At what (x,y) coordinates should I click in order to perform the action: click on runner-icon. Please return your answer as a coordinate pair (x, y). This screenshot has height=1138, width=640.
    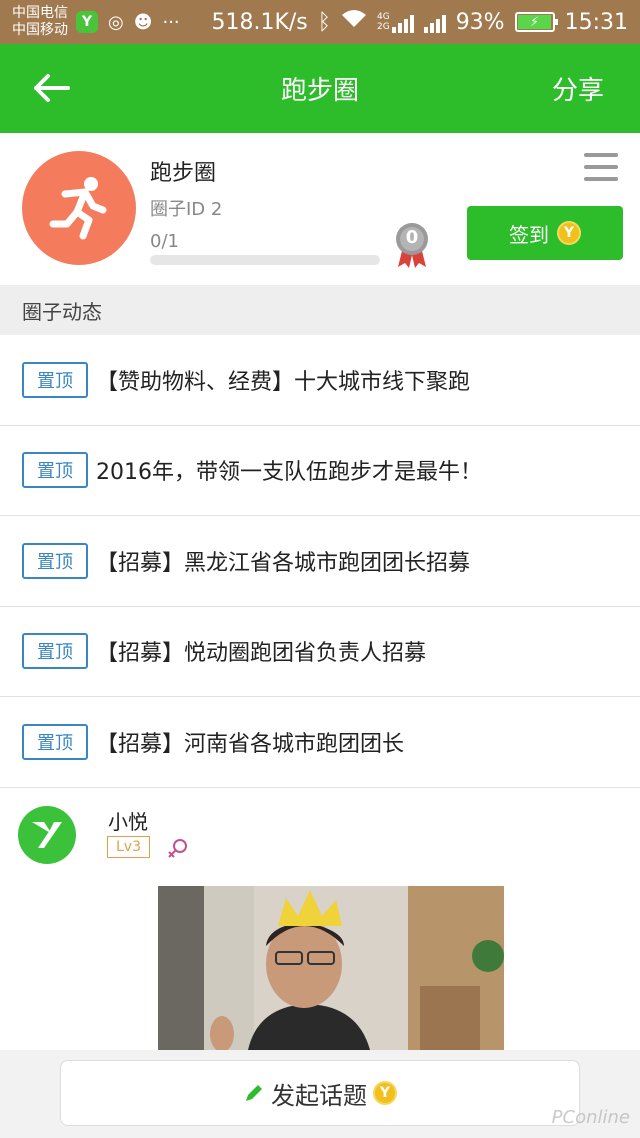
    Looking at the image, I should click on (78, 208).